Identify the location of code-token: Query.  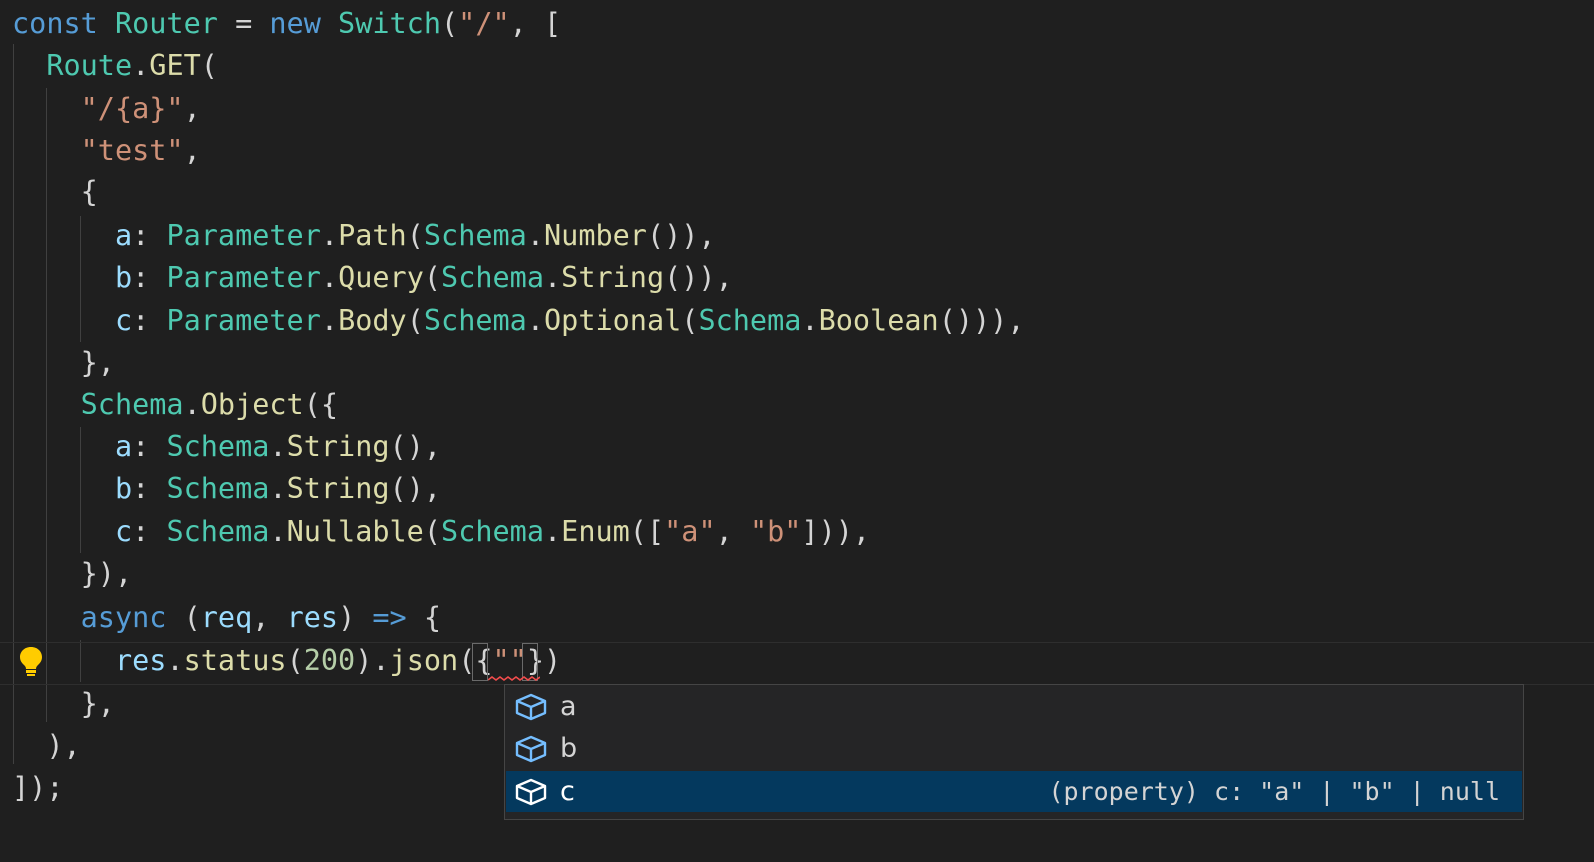
(381, 277).